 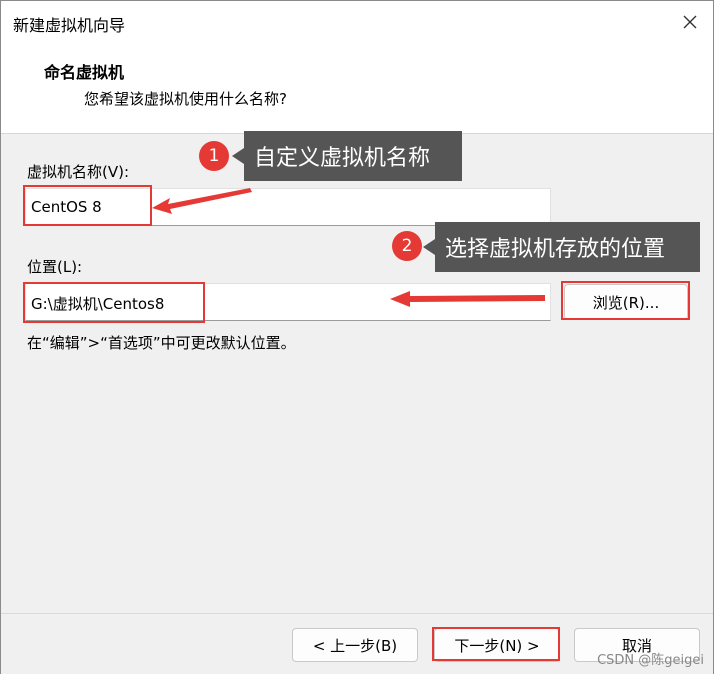 I want to click on watermark: CSDN @陈geigei, so click(x=650, y=660).